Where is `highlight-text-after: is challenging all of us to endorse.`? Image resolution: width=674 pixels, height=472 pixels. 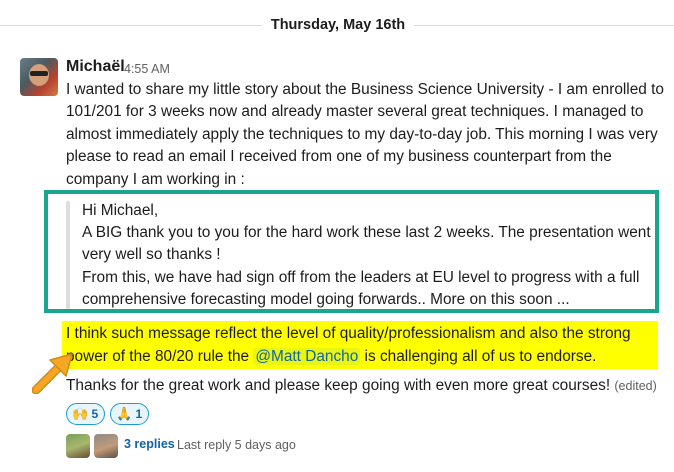
highlight-text-after: is challenging all of us to endorse. is located at coordinates (478, 356).